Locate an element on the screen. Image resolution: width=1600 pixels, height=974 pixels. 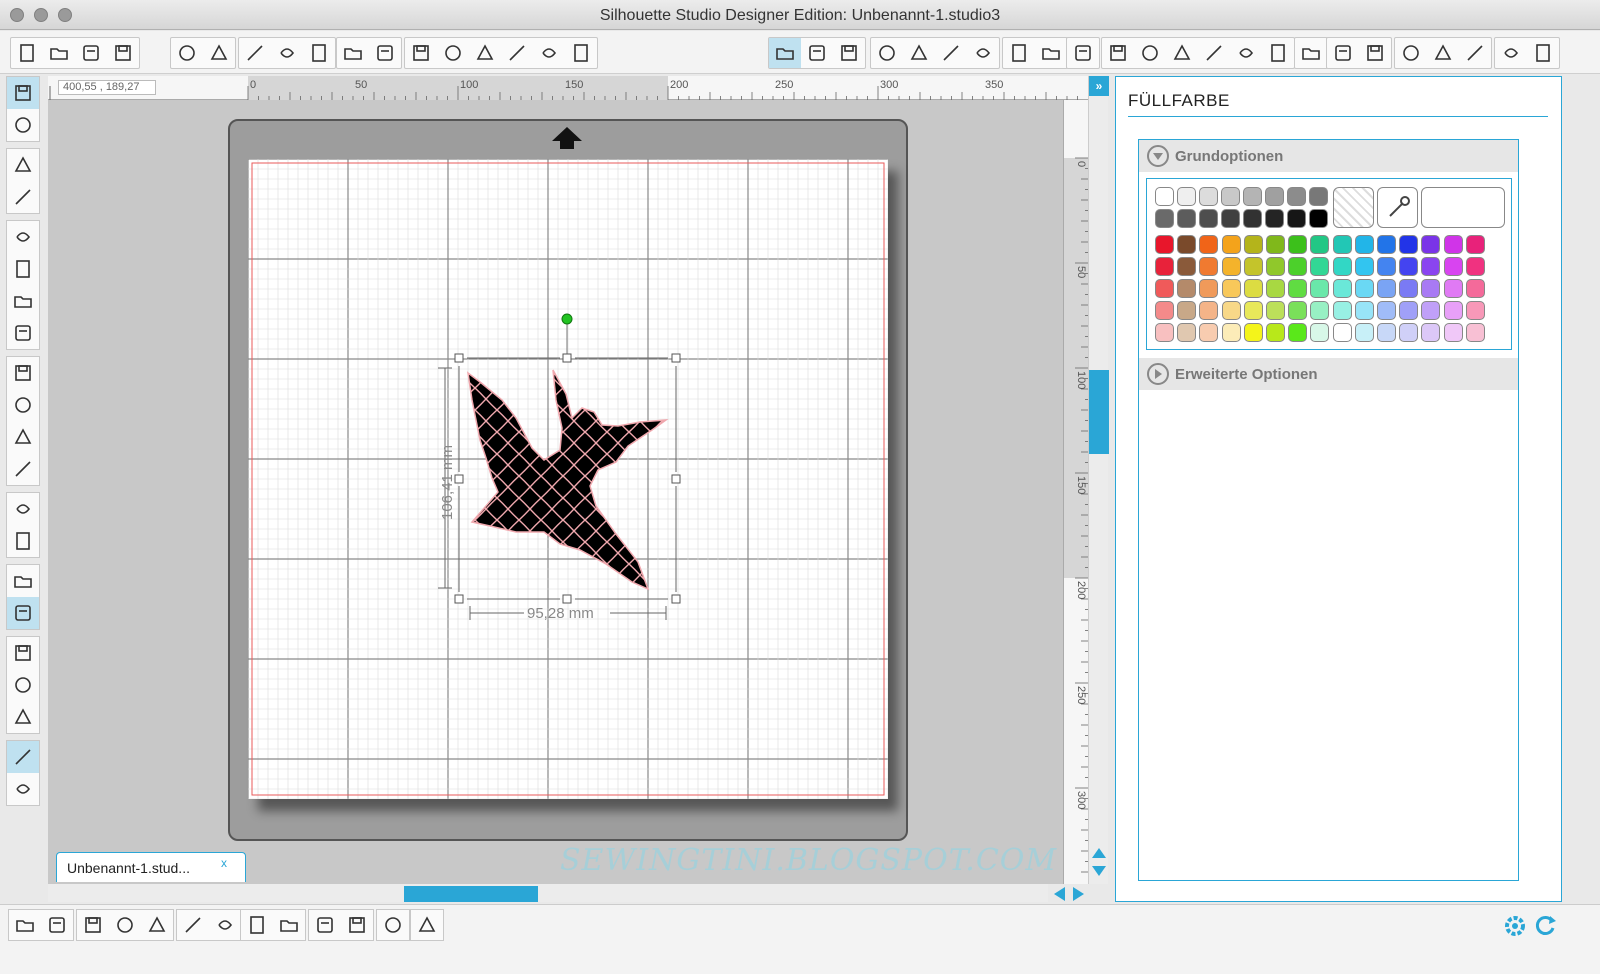
resize-handle-br is located at coordinates (676, 599).